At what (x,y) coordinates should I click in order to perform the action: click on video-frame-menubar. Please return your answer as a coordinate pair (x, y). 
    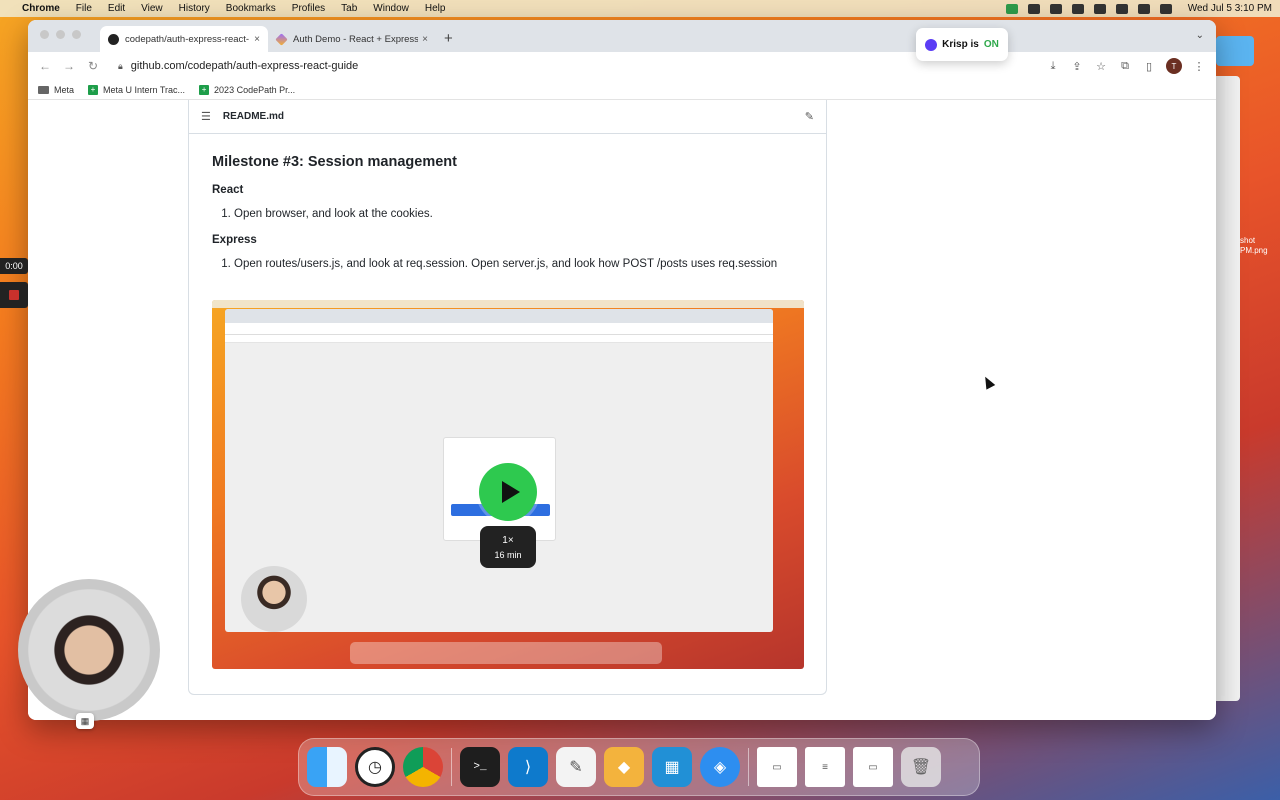
    Looking at the image, I should click on (508, 304).